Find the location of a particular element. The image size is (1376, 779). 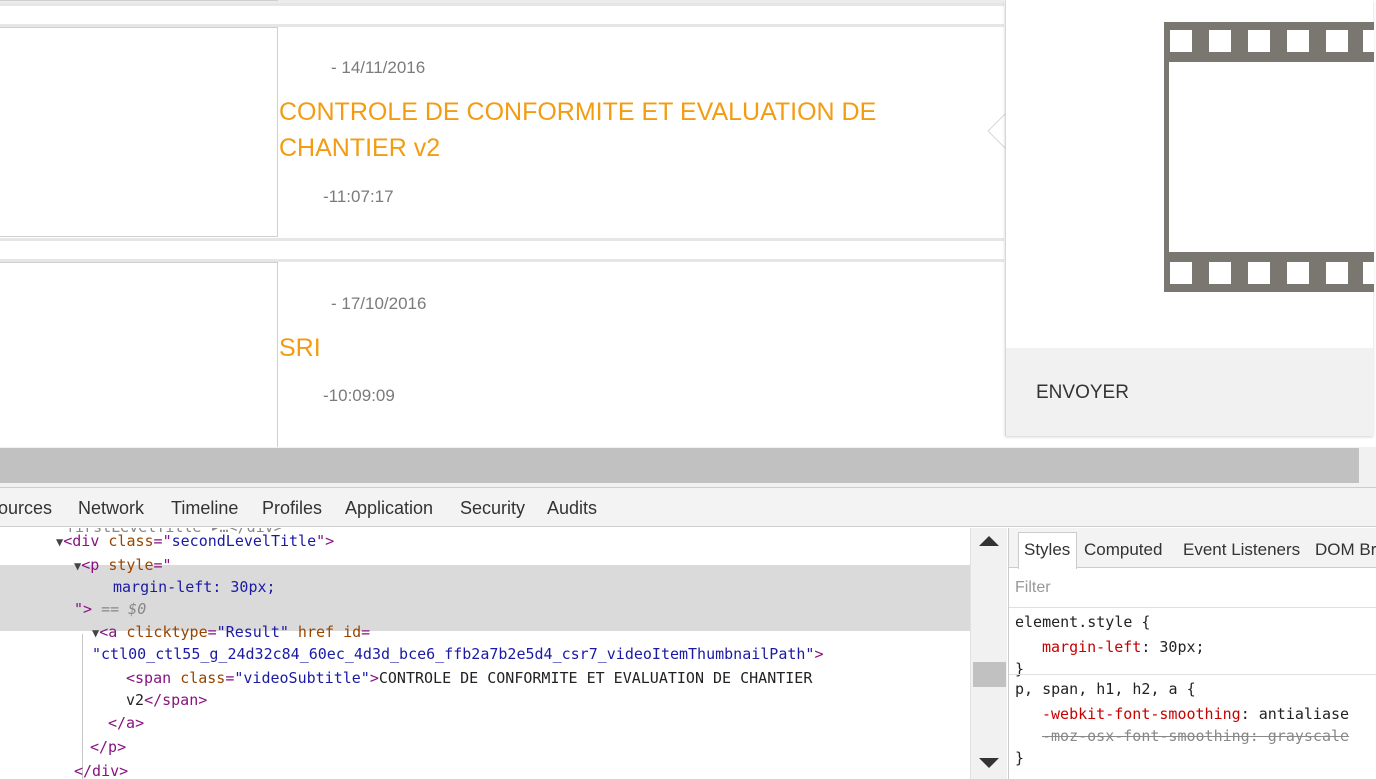

elements-scrollbar-thumb is located at coordinates (989, 674).